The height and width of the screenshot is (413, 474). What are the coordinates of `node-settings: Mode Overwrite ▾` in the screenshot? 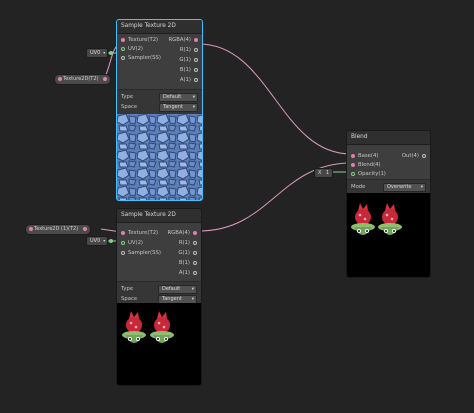 It's located at (388, 186).